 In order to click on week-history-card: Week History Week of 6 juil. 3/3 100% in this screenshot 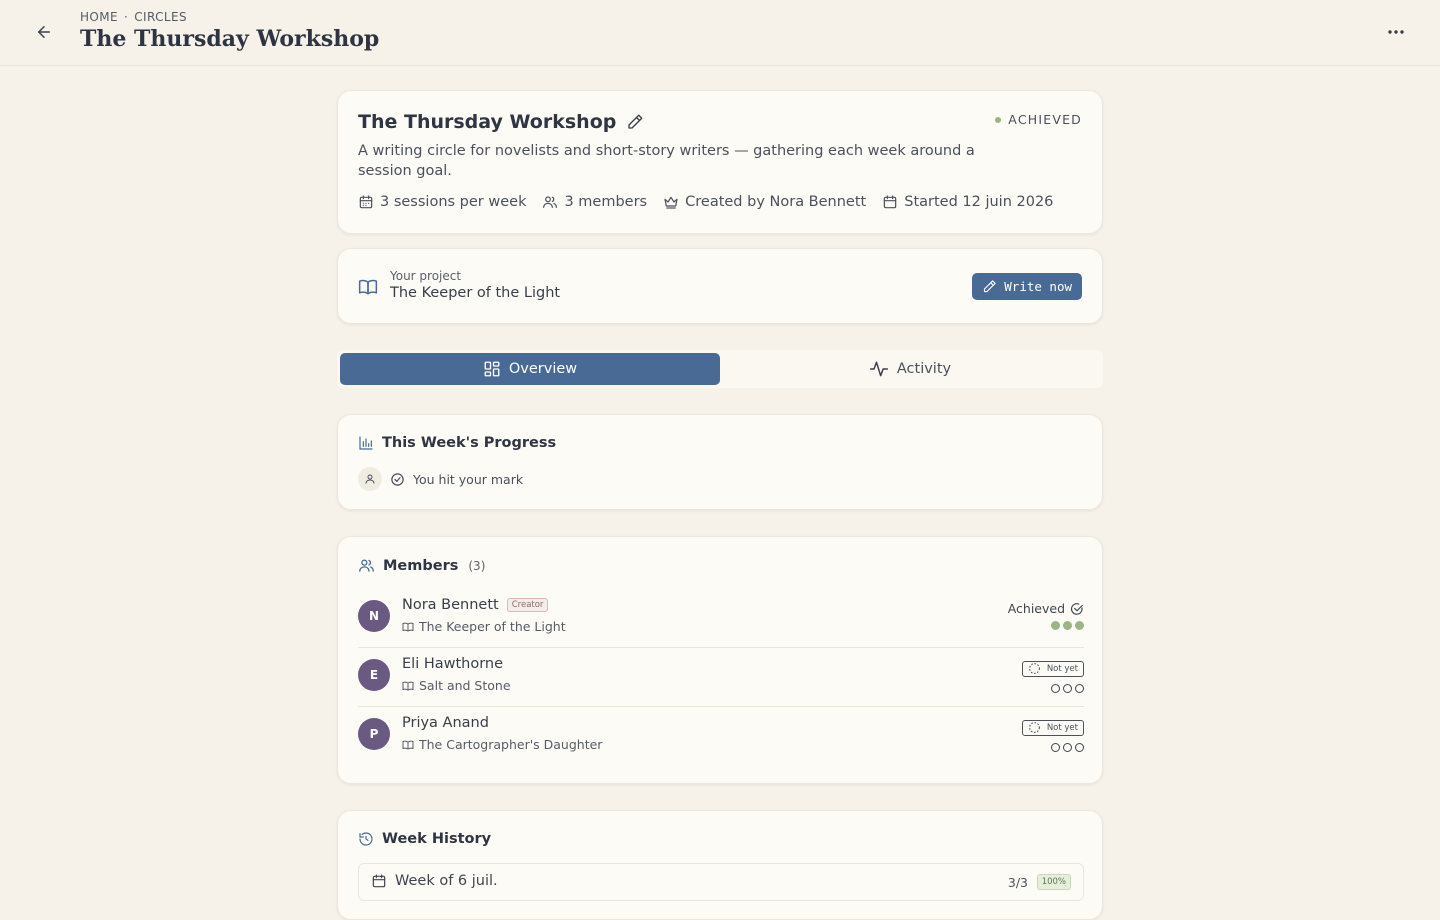, I will do `click(720, 865)`.